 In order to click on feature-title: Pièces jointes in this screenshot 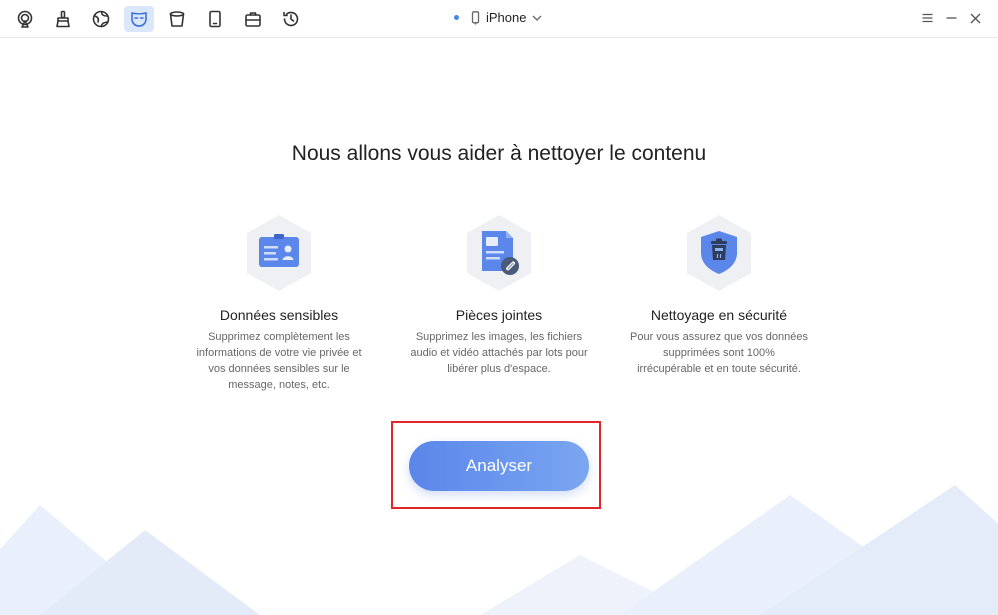, I will do `click(499, 315)`.